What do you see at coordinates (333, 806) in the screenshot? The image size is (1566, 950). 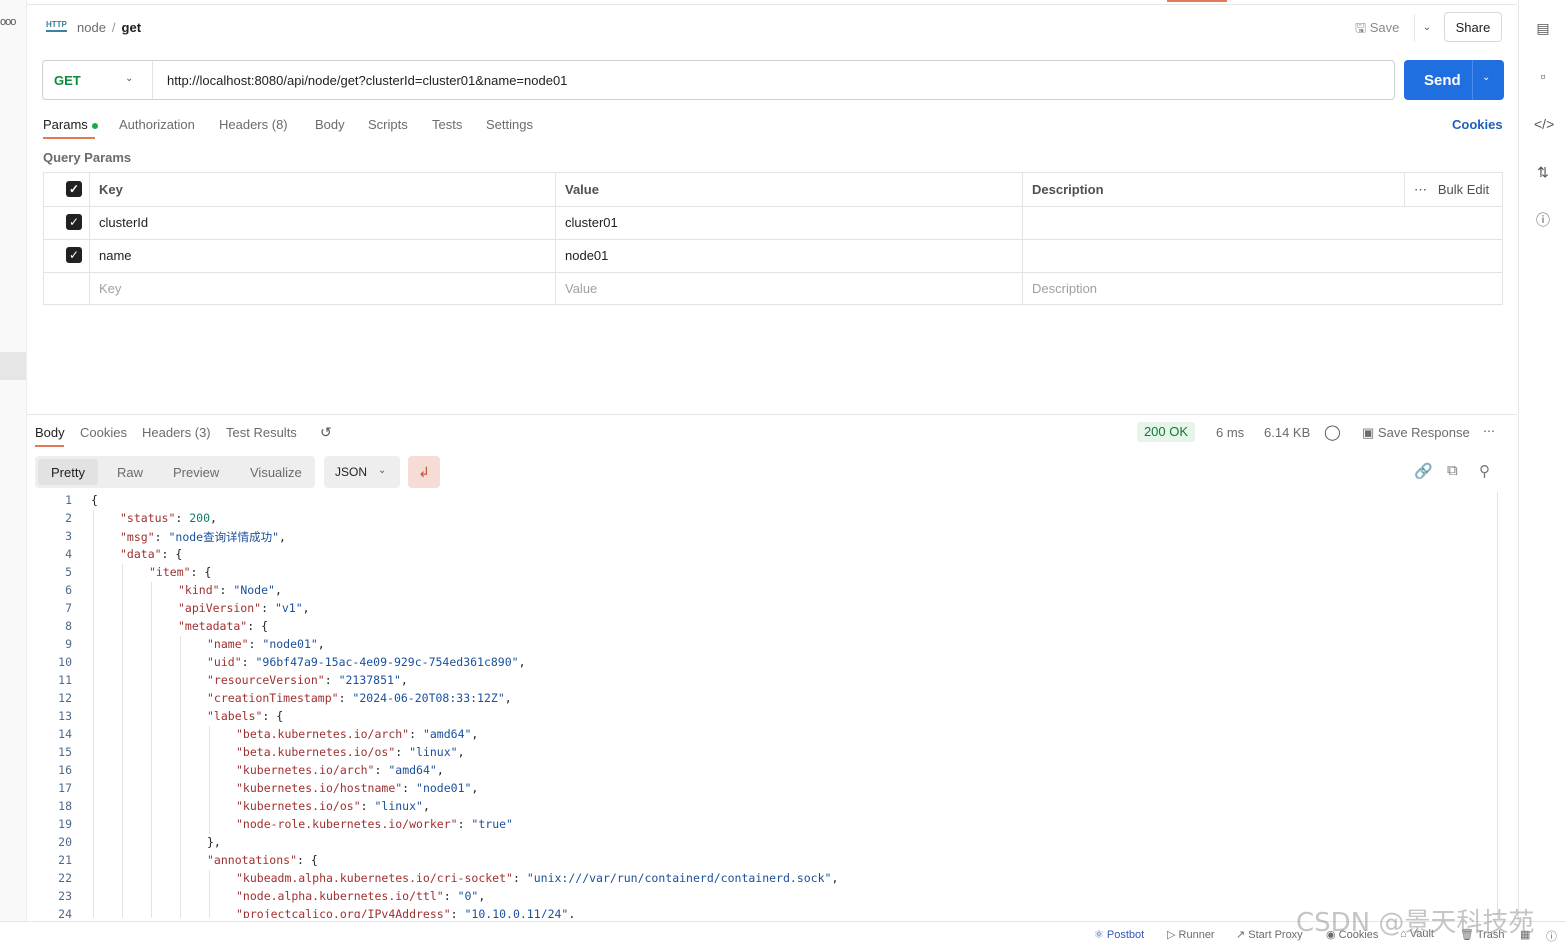 I see `code-line: "kubernetes.io/os": "linux",` at bounding box center [333, 806].